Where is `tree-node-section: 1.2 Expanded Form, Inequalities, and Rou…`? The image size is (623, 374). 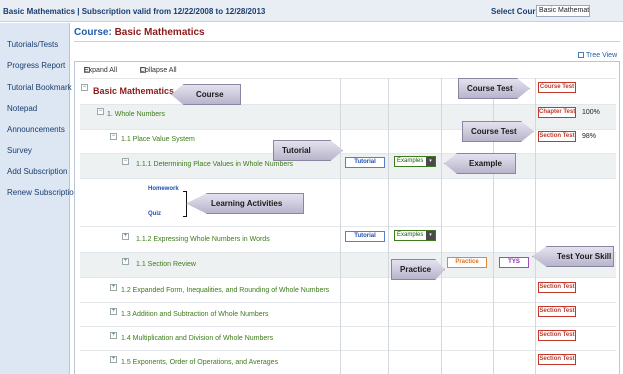
tree-node-section: 1.2 Expanded Form, Inequalities, and Rou… is located at coordinates (225, 290).